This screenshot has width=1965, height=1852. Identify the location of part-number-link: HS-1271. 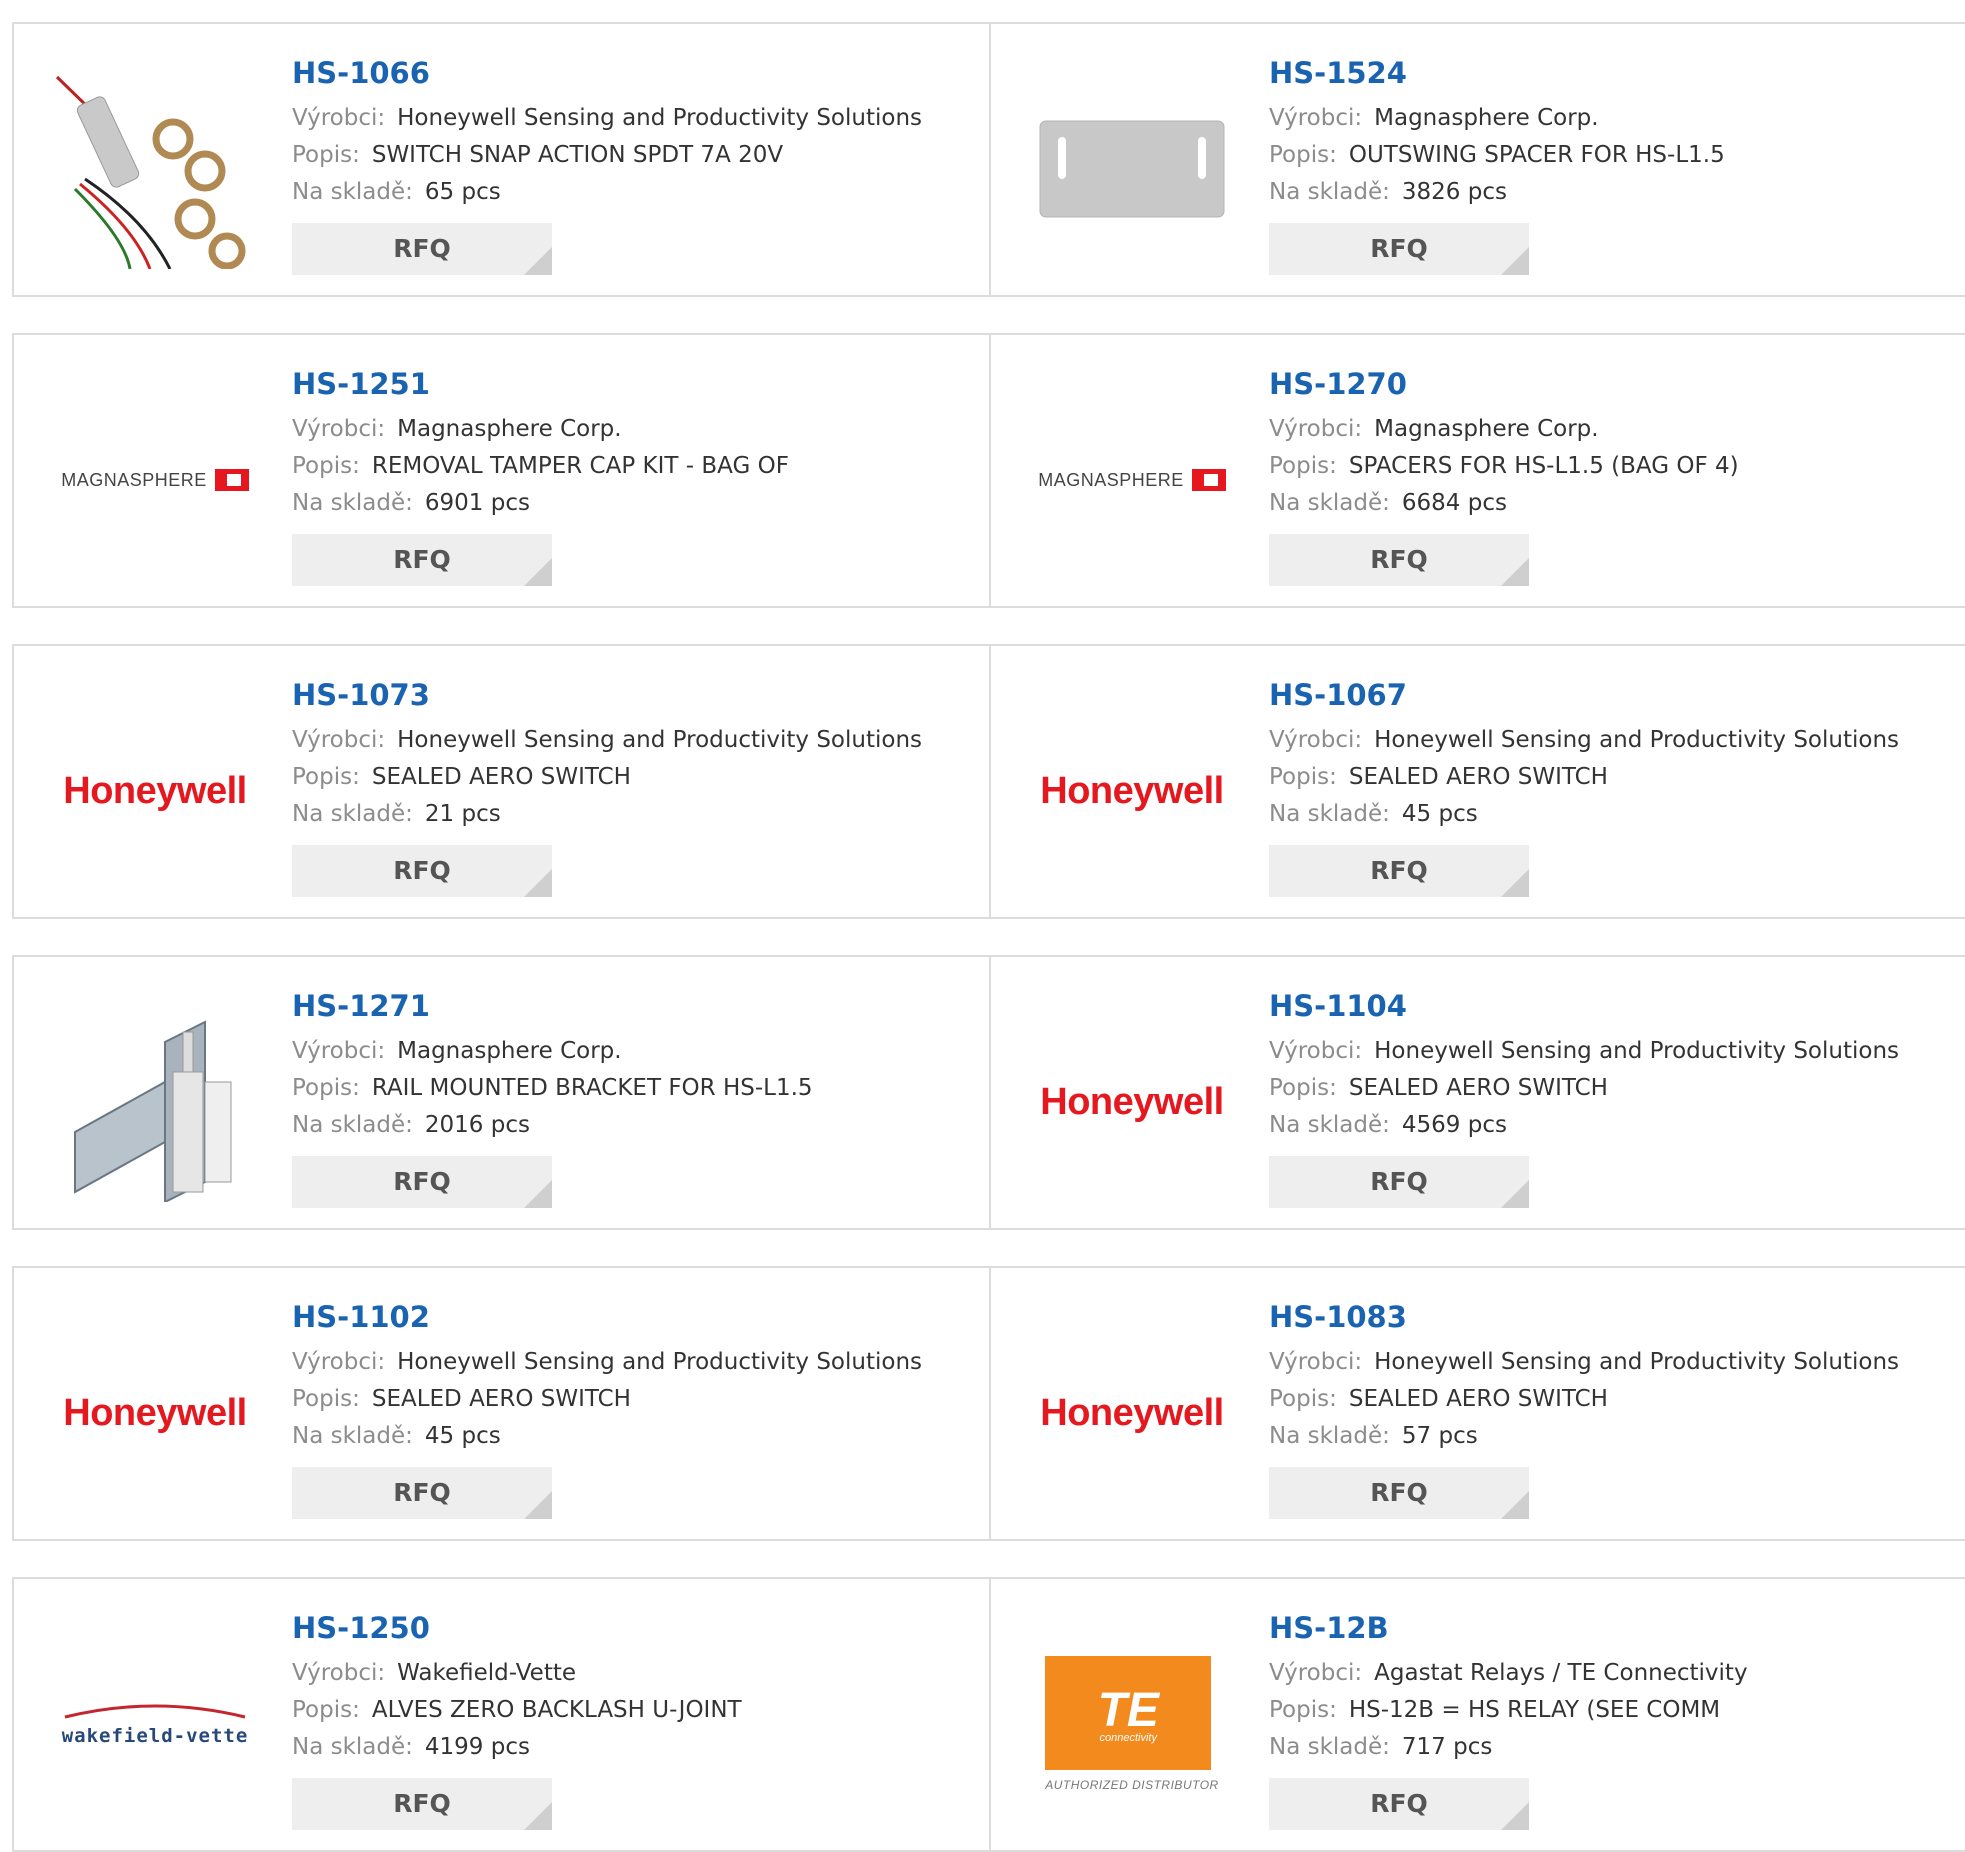
(552, 1006).